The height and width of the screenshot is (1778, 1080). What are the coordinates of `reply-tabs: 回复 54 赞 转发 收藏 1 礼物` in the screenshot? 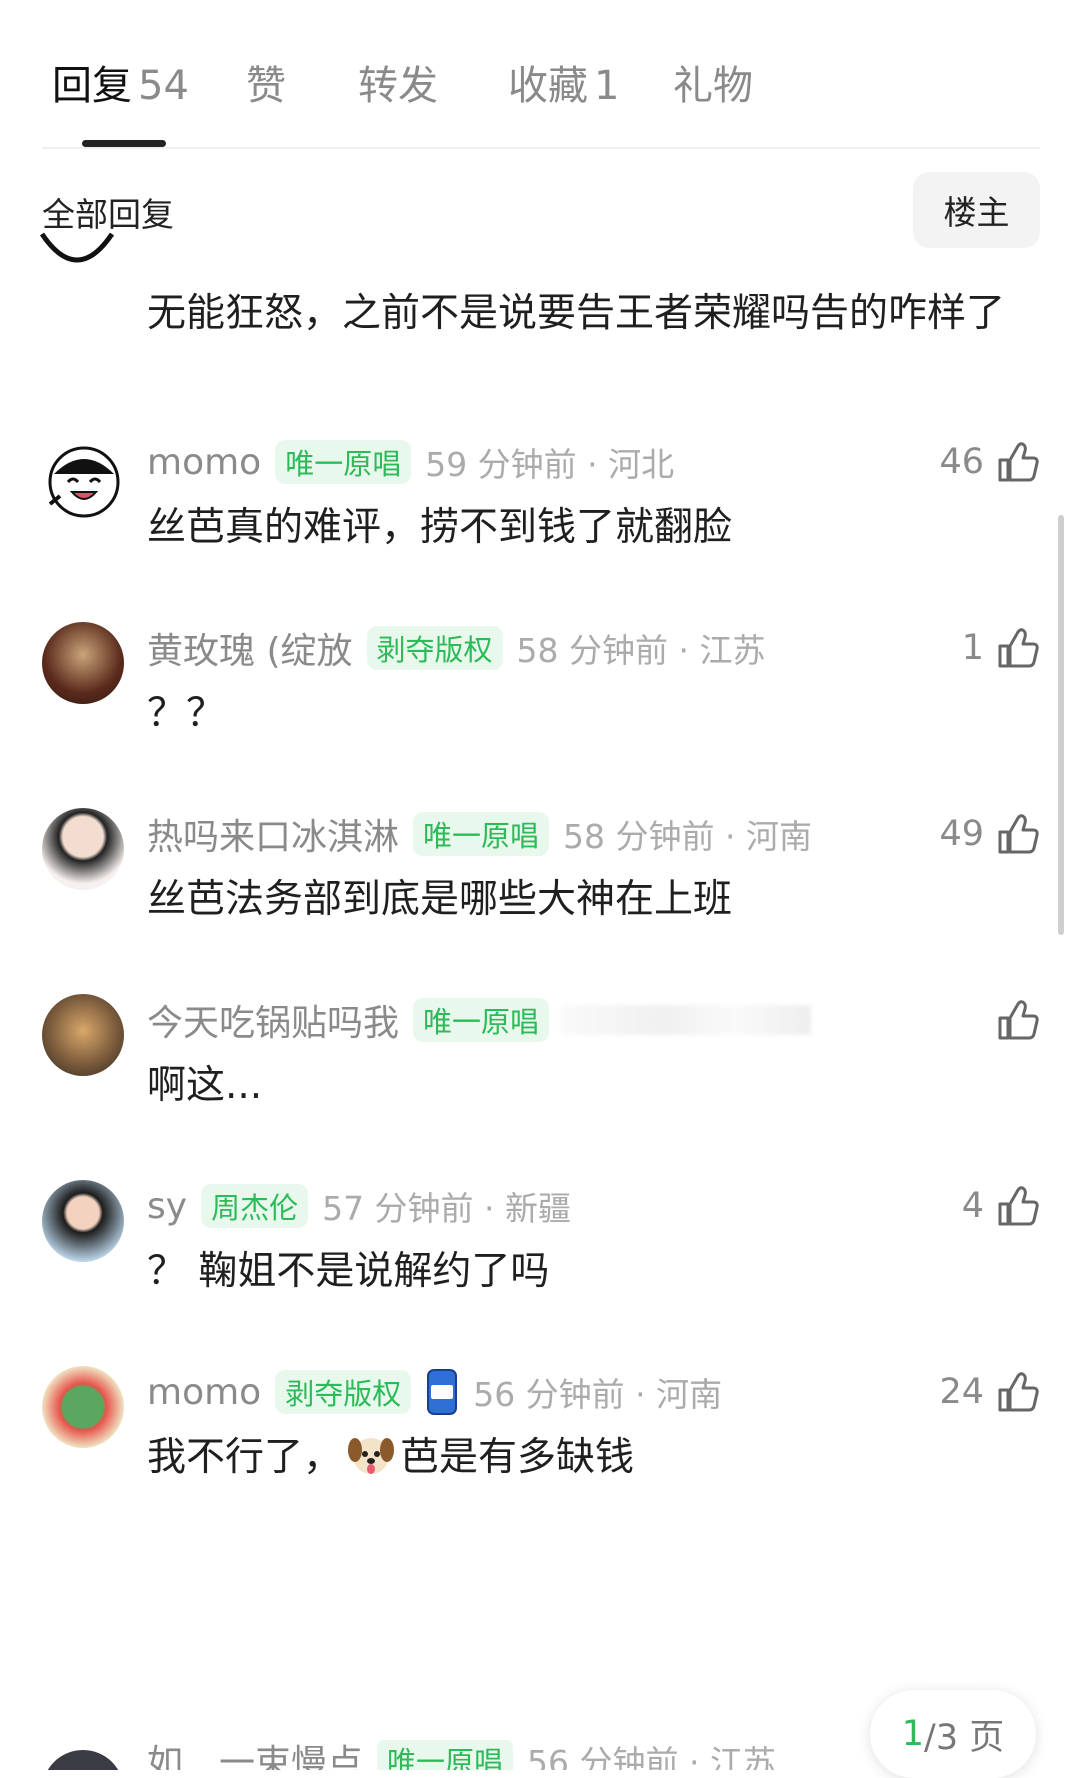 It's located at (540, 74).